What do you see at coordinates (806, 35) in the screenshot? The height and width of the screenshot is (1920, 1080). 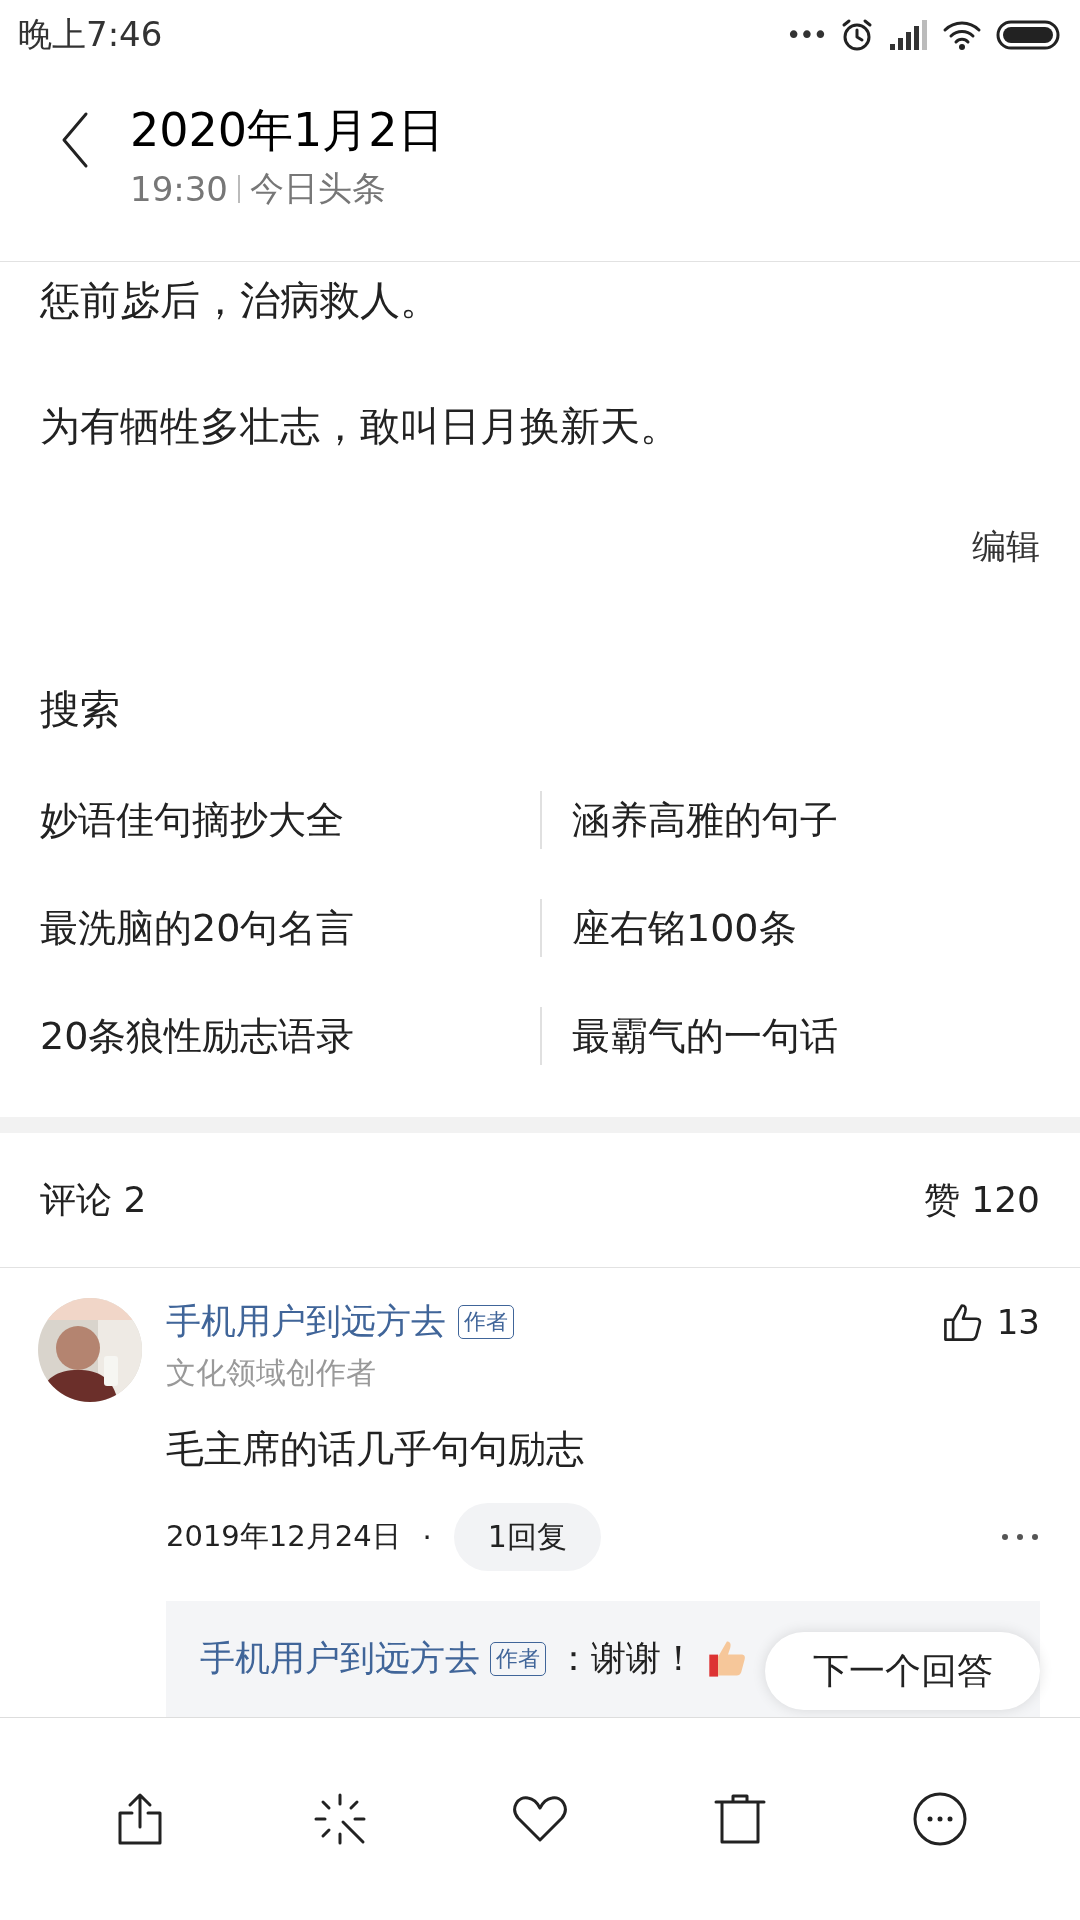 I see `notification-dots: •••` at bounding box center [806, 35].